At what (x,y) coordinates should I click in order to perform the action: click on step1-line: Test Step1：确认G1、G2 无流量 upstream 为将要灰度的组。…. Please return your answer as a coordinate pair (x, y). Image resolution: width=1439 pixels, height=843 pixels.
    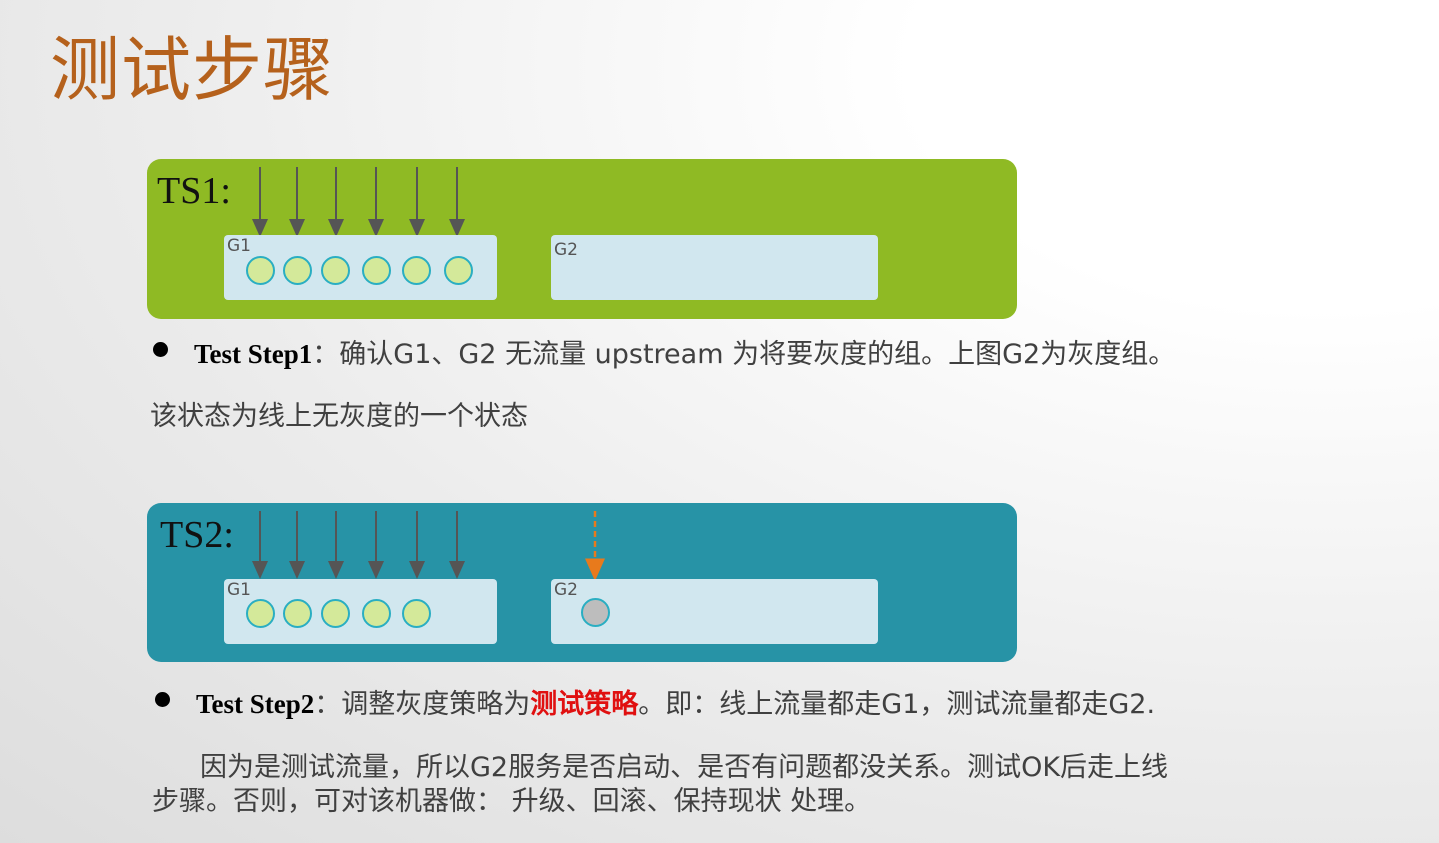
    Looking at the image, I should click on (684, 351).